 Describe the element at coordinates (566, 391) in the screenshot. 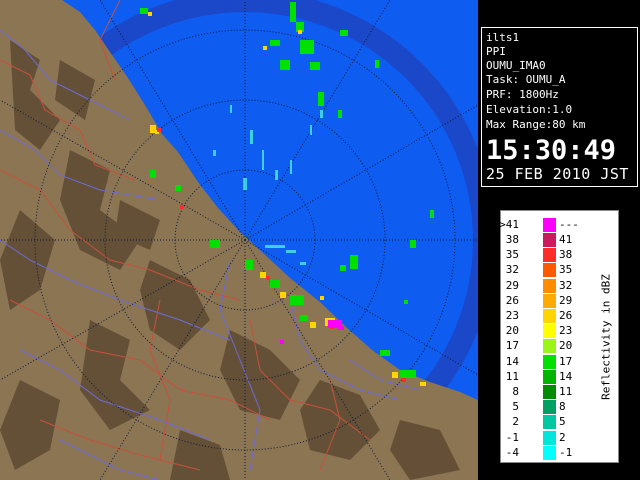

I see `legend-hi-value: 11` at that location.